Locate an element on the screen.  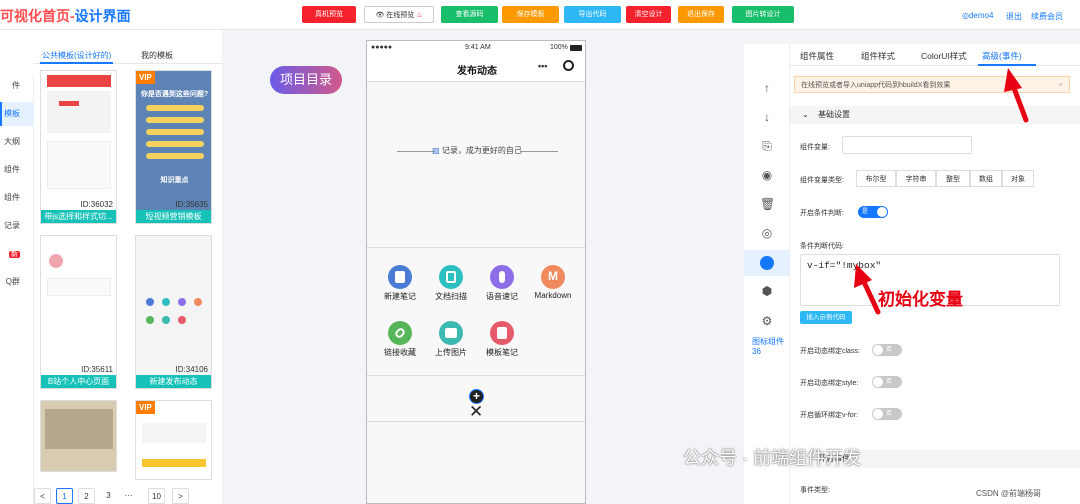
user-name: ◎demo4 is located at coordinates (977, 15).